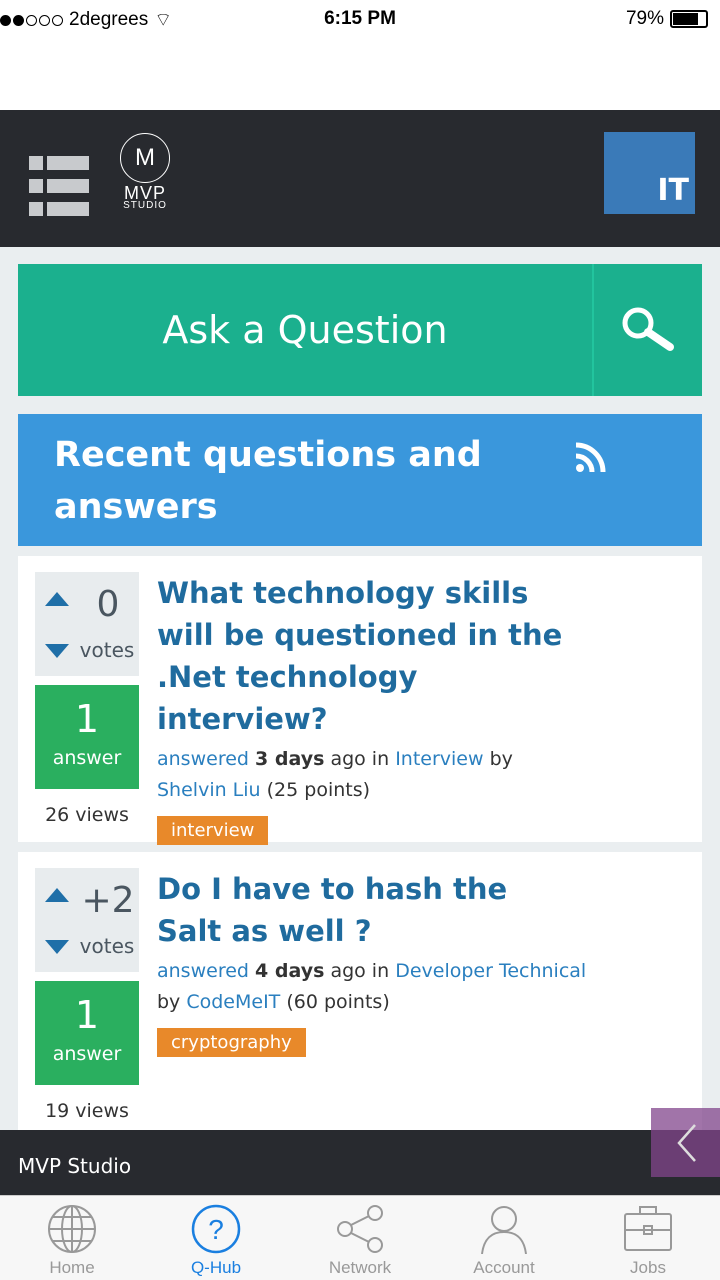 The width and height of the screenshot is (720, 1280). What do you see at coordinates (72, 1229) in the screenshot?
I see `globe-icon` at bounding box center [72, 1229].